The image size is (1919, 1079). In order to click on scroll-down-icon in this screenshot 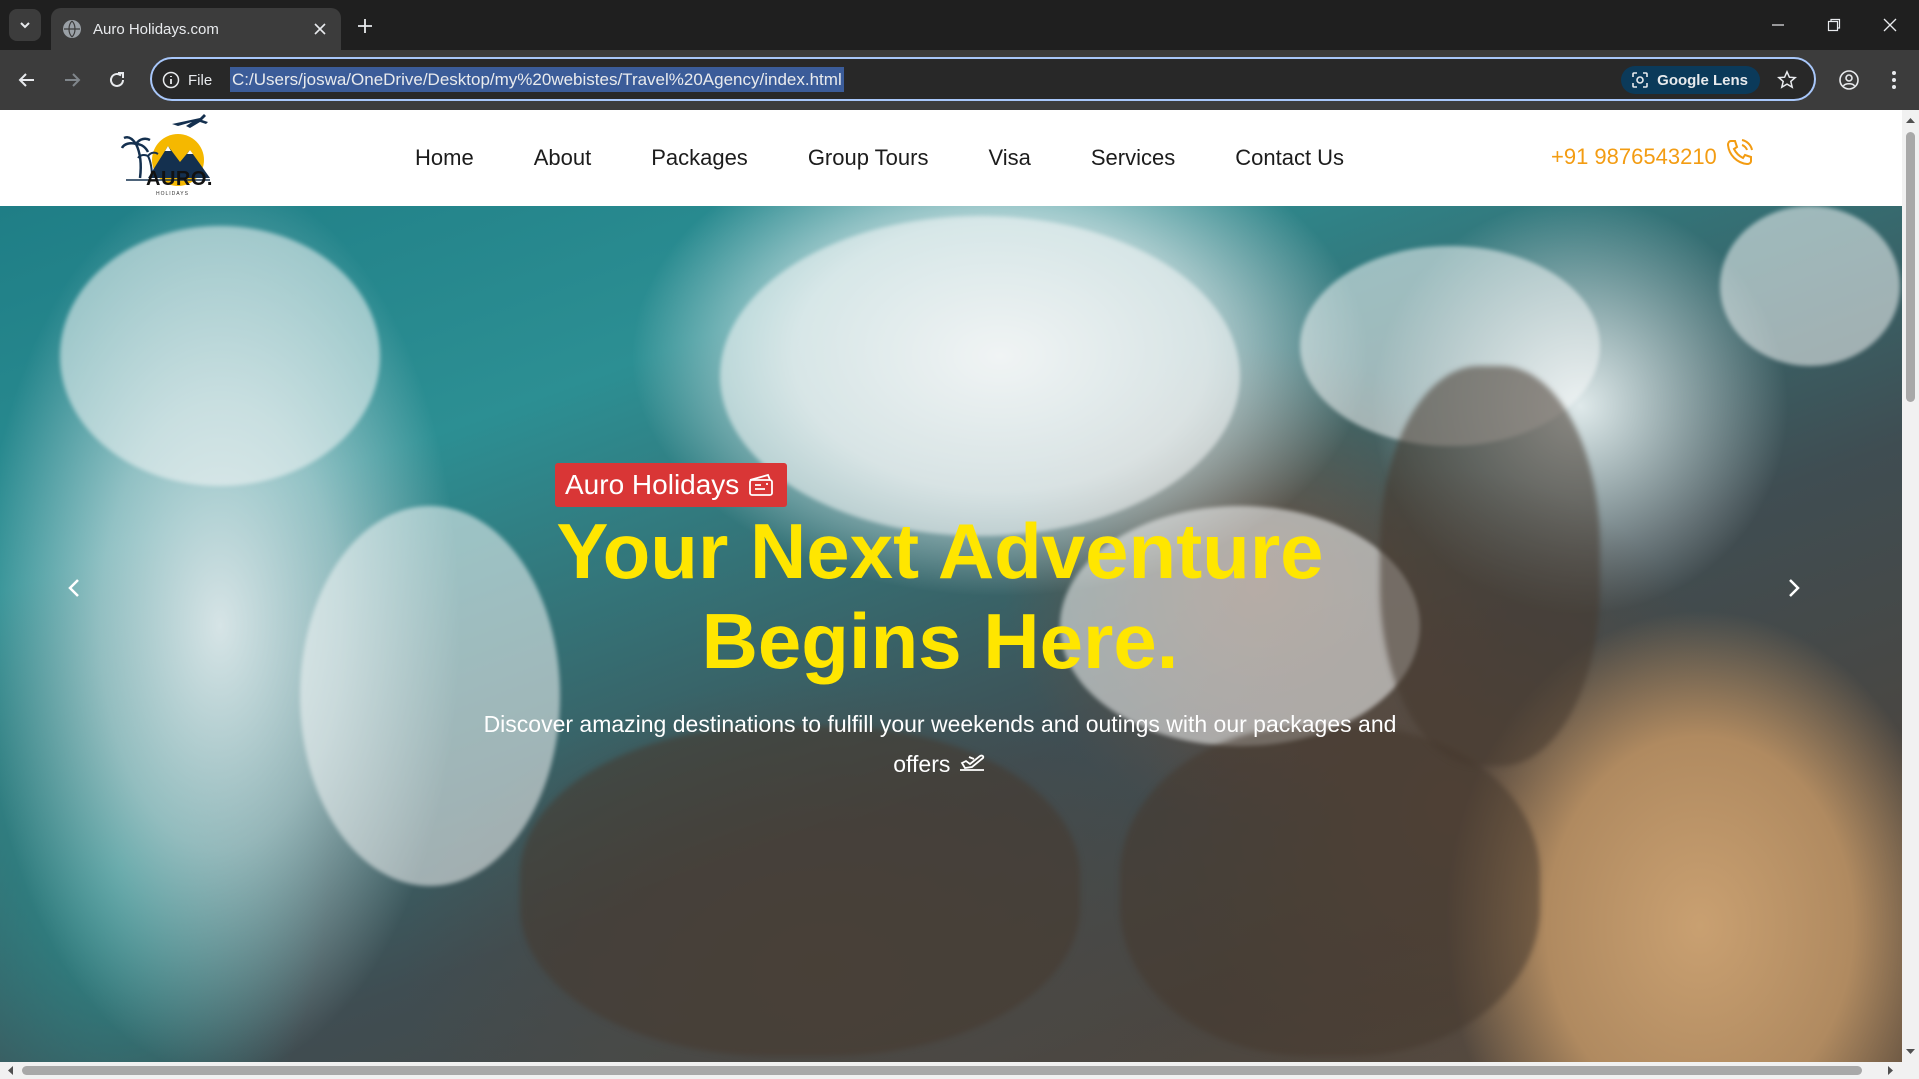, I will do `click(1910, 1051)`.